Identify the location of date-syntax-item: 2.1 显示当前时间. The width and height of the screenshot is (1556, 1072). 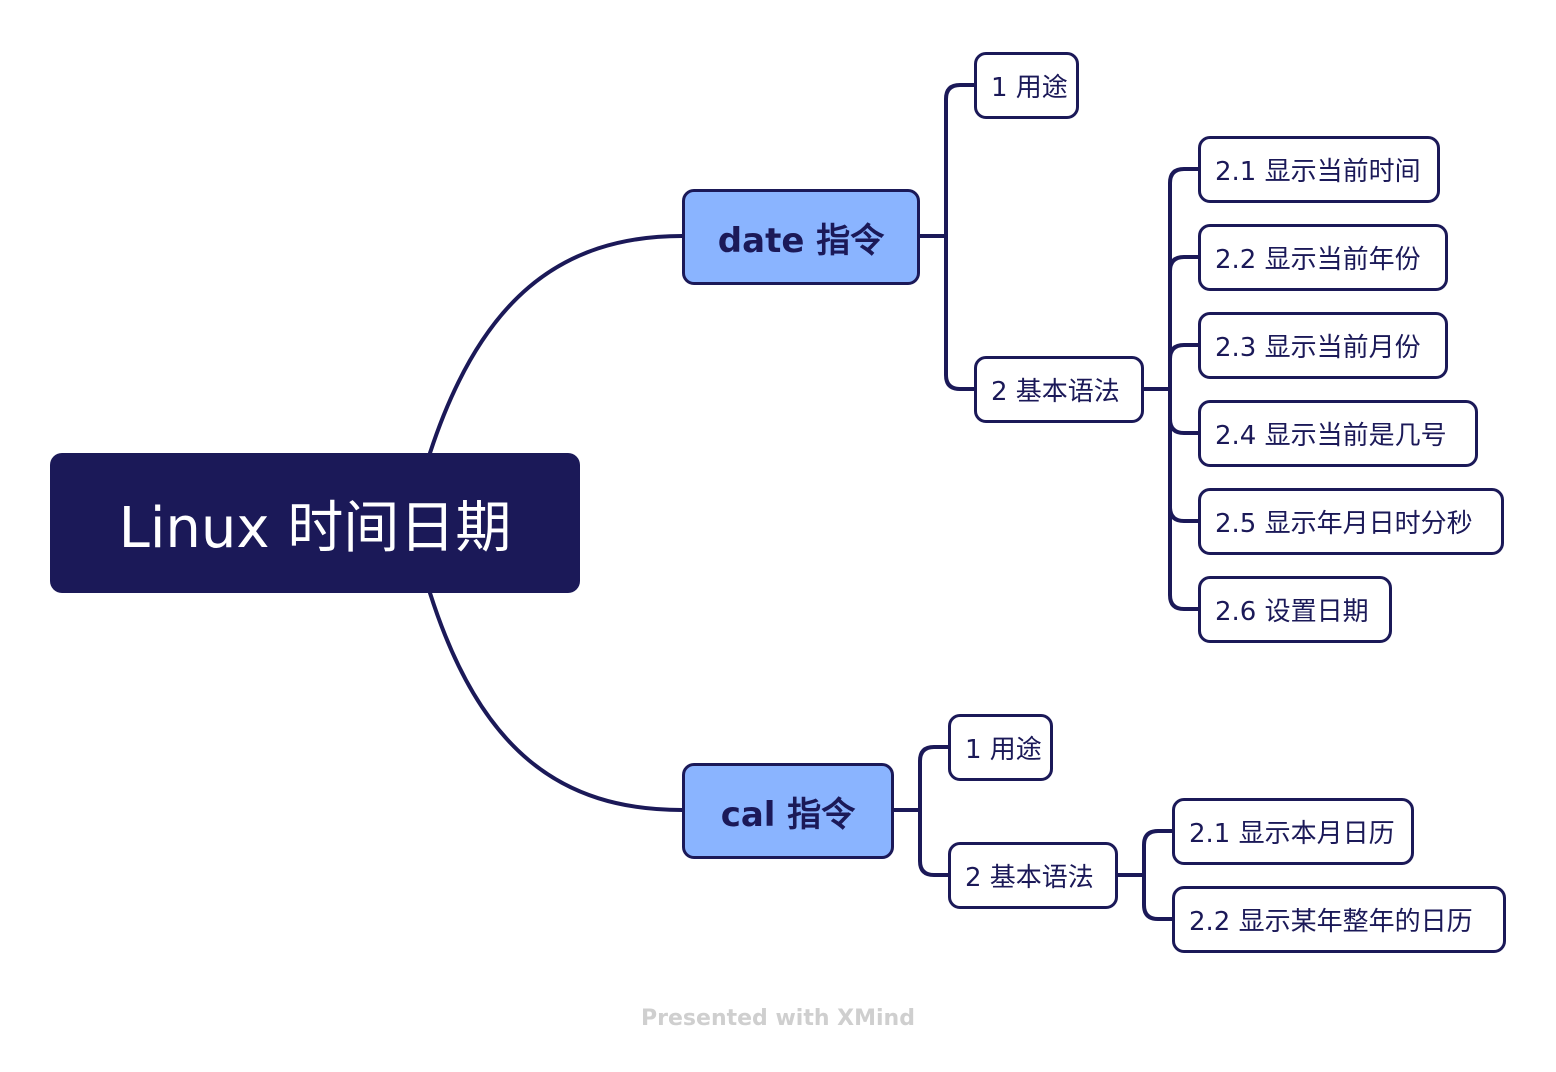
(1319, 169).